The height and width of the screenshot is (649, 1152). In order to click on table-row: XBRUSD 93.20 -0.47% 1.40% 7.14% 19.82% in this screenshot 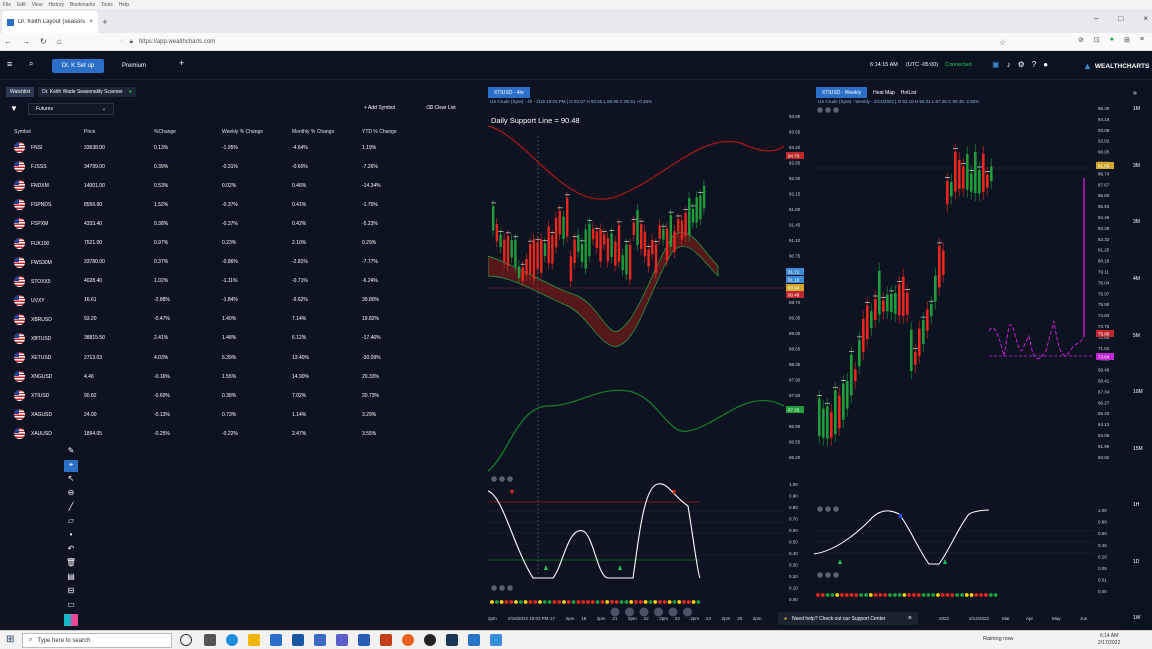, I will do `click(244, 319)`.